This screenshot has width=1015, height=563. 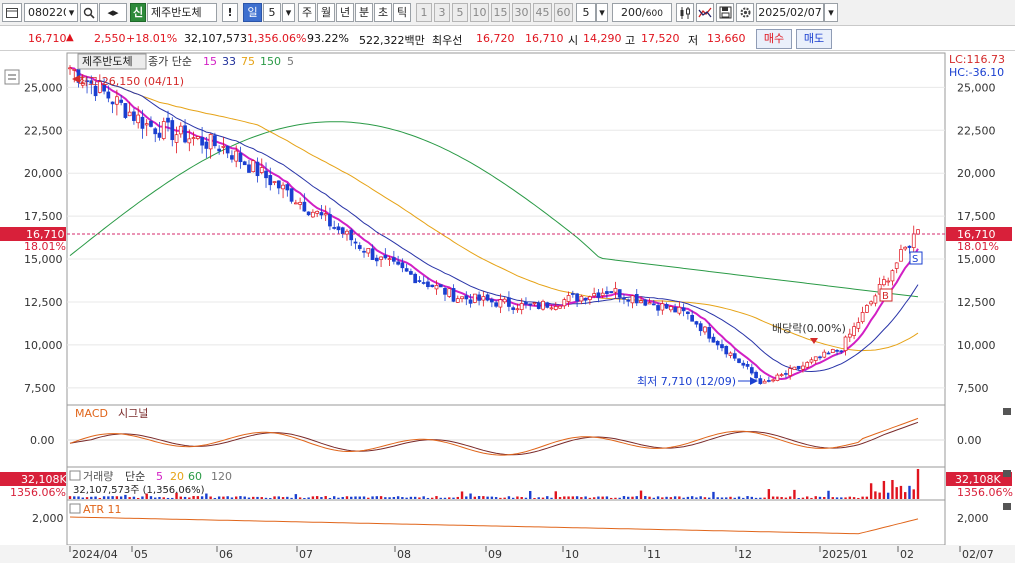 What do you see at coordinates (685, 12) in the screenshot?
I see `candle-type-icon` at bounding box center [685, 12].